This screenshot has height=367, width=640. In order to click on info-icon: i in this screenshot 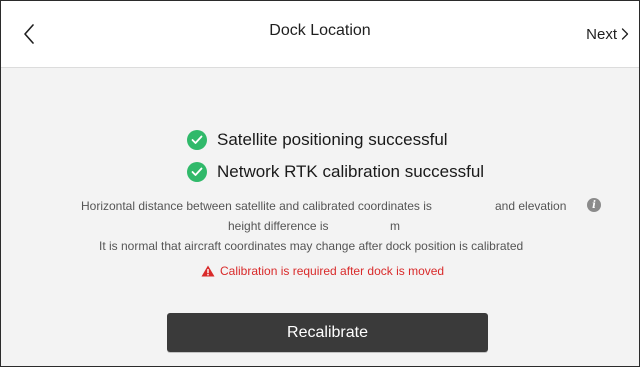, I will do `click(594, 205)`.